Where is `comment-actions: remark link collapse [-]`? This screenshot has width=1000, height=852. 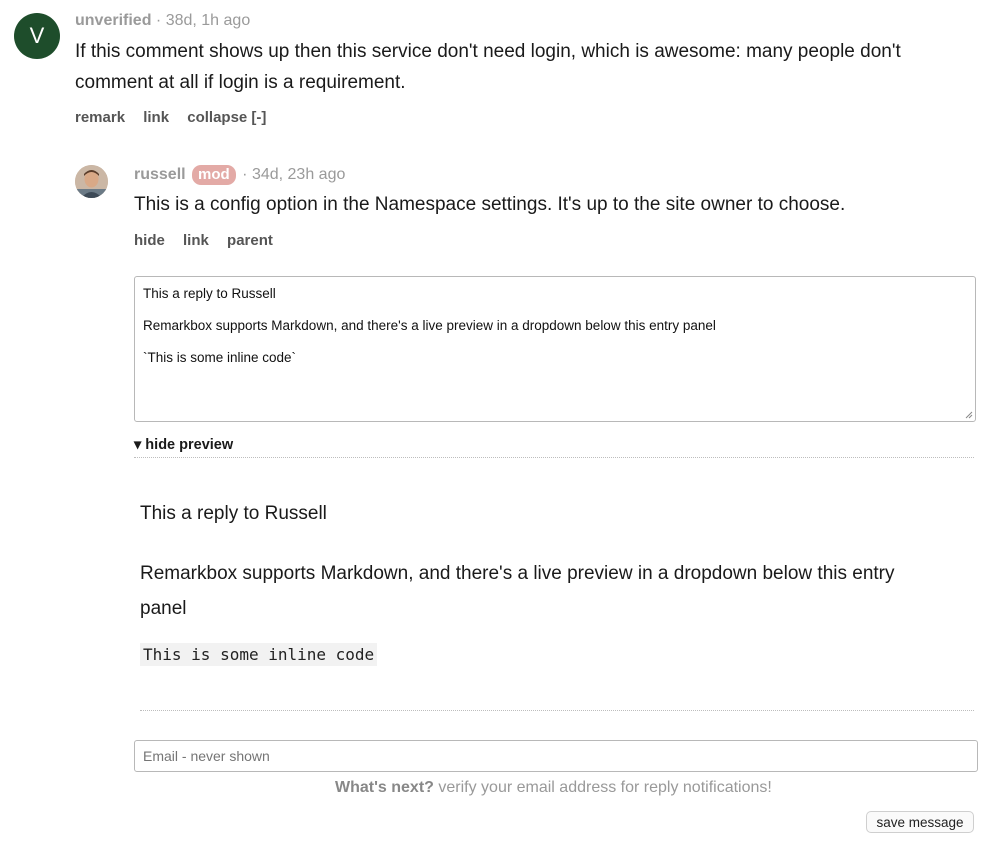
comment-actions: remark link collapse [-] is located at coordinates (177, 117).